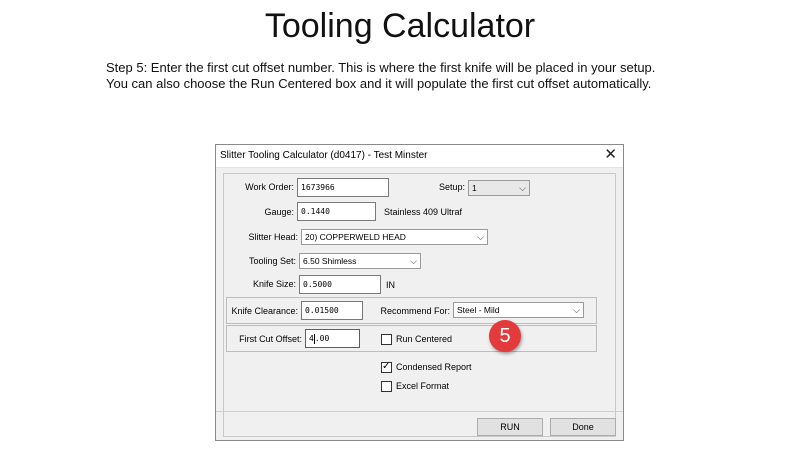  Describe the element at coordinates (390, 285) in the screenshot. I see `knife-size-unit: IN` at that location.